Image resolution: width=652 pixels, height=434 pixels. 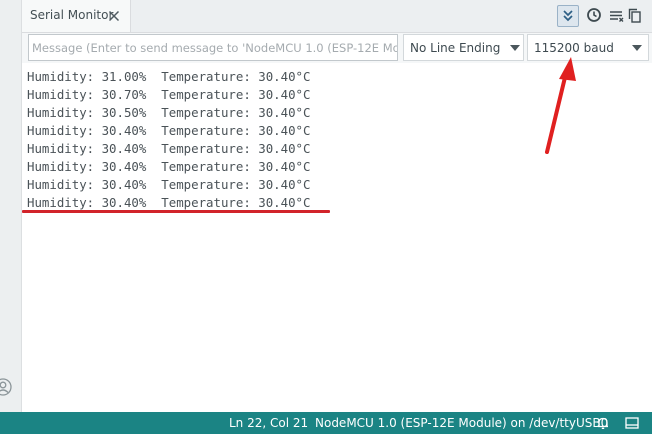 What do you see at coordinates (455, 48) in the screenshot?
I see `line-ending-value: No Line Ending` at bounding box center [455, 48].